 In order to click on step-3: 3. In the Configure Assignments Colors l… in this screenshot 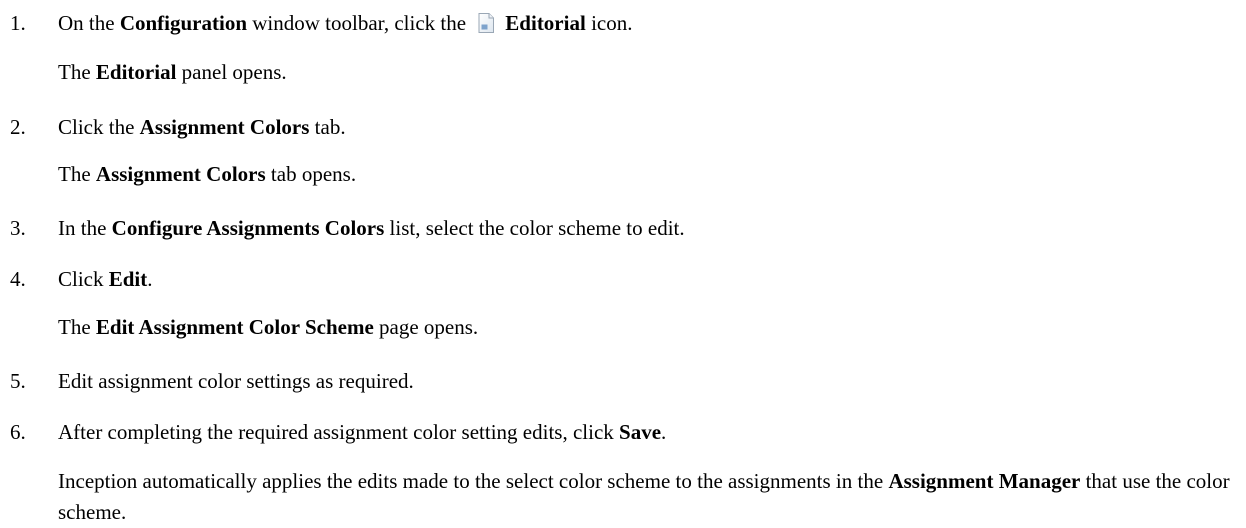, I will do `click(623, 228)`.